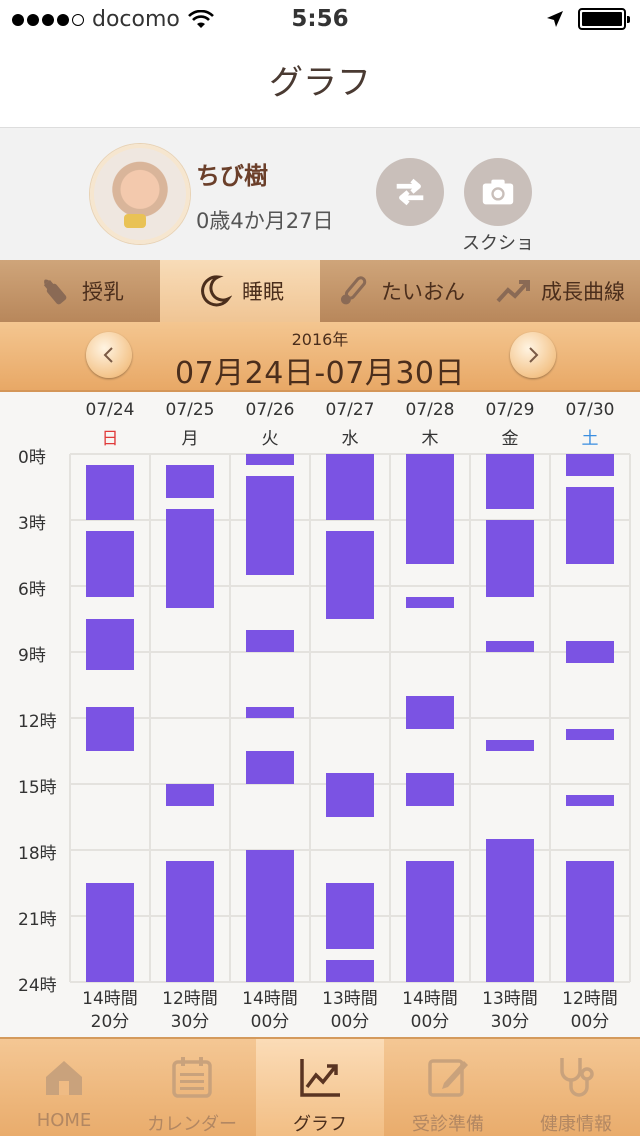 The height and width of the screenshot is (1136, 640). What do you see at coordinates (270, 410) in the screenshot?
I see `date-tick-label: 07/26` at bounding box center [270, 410].